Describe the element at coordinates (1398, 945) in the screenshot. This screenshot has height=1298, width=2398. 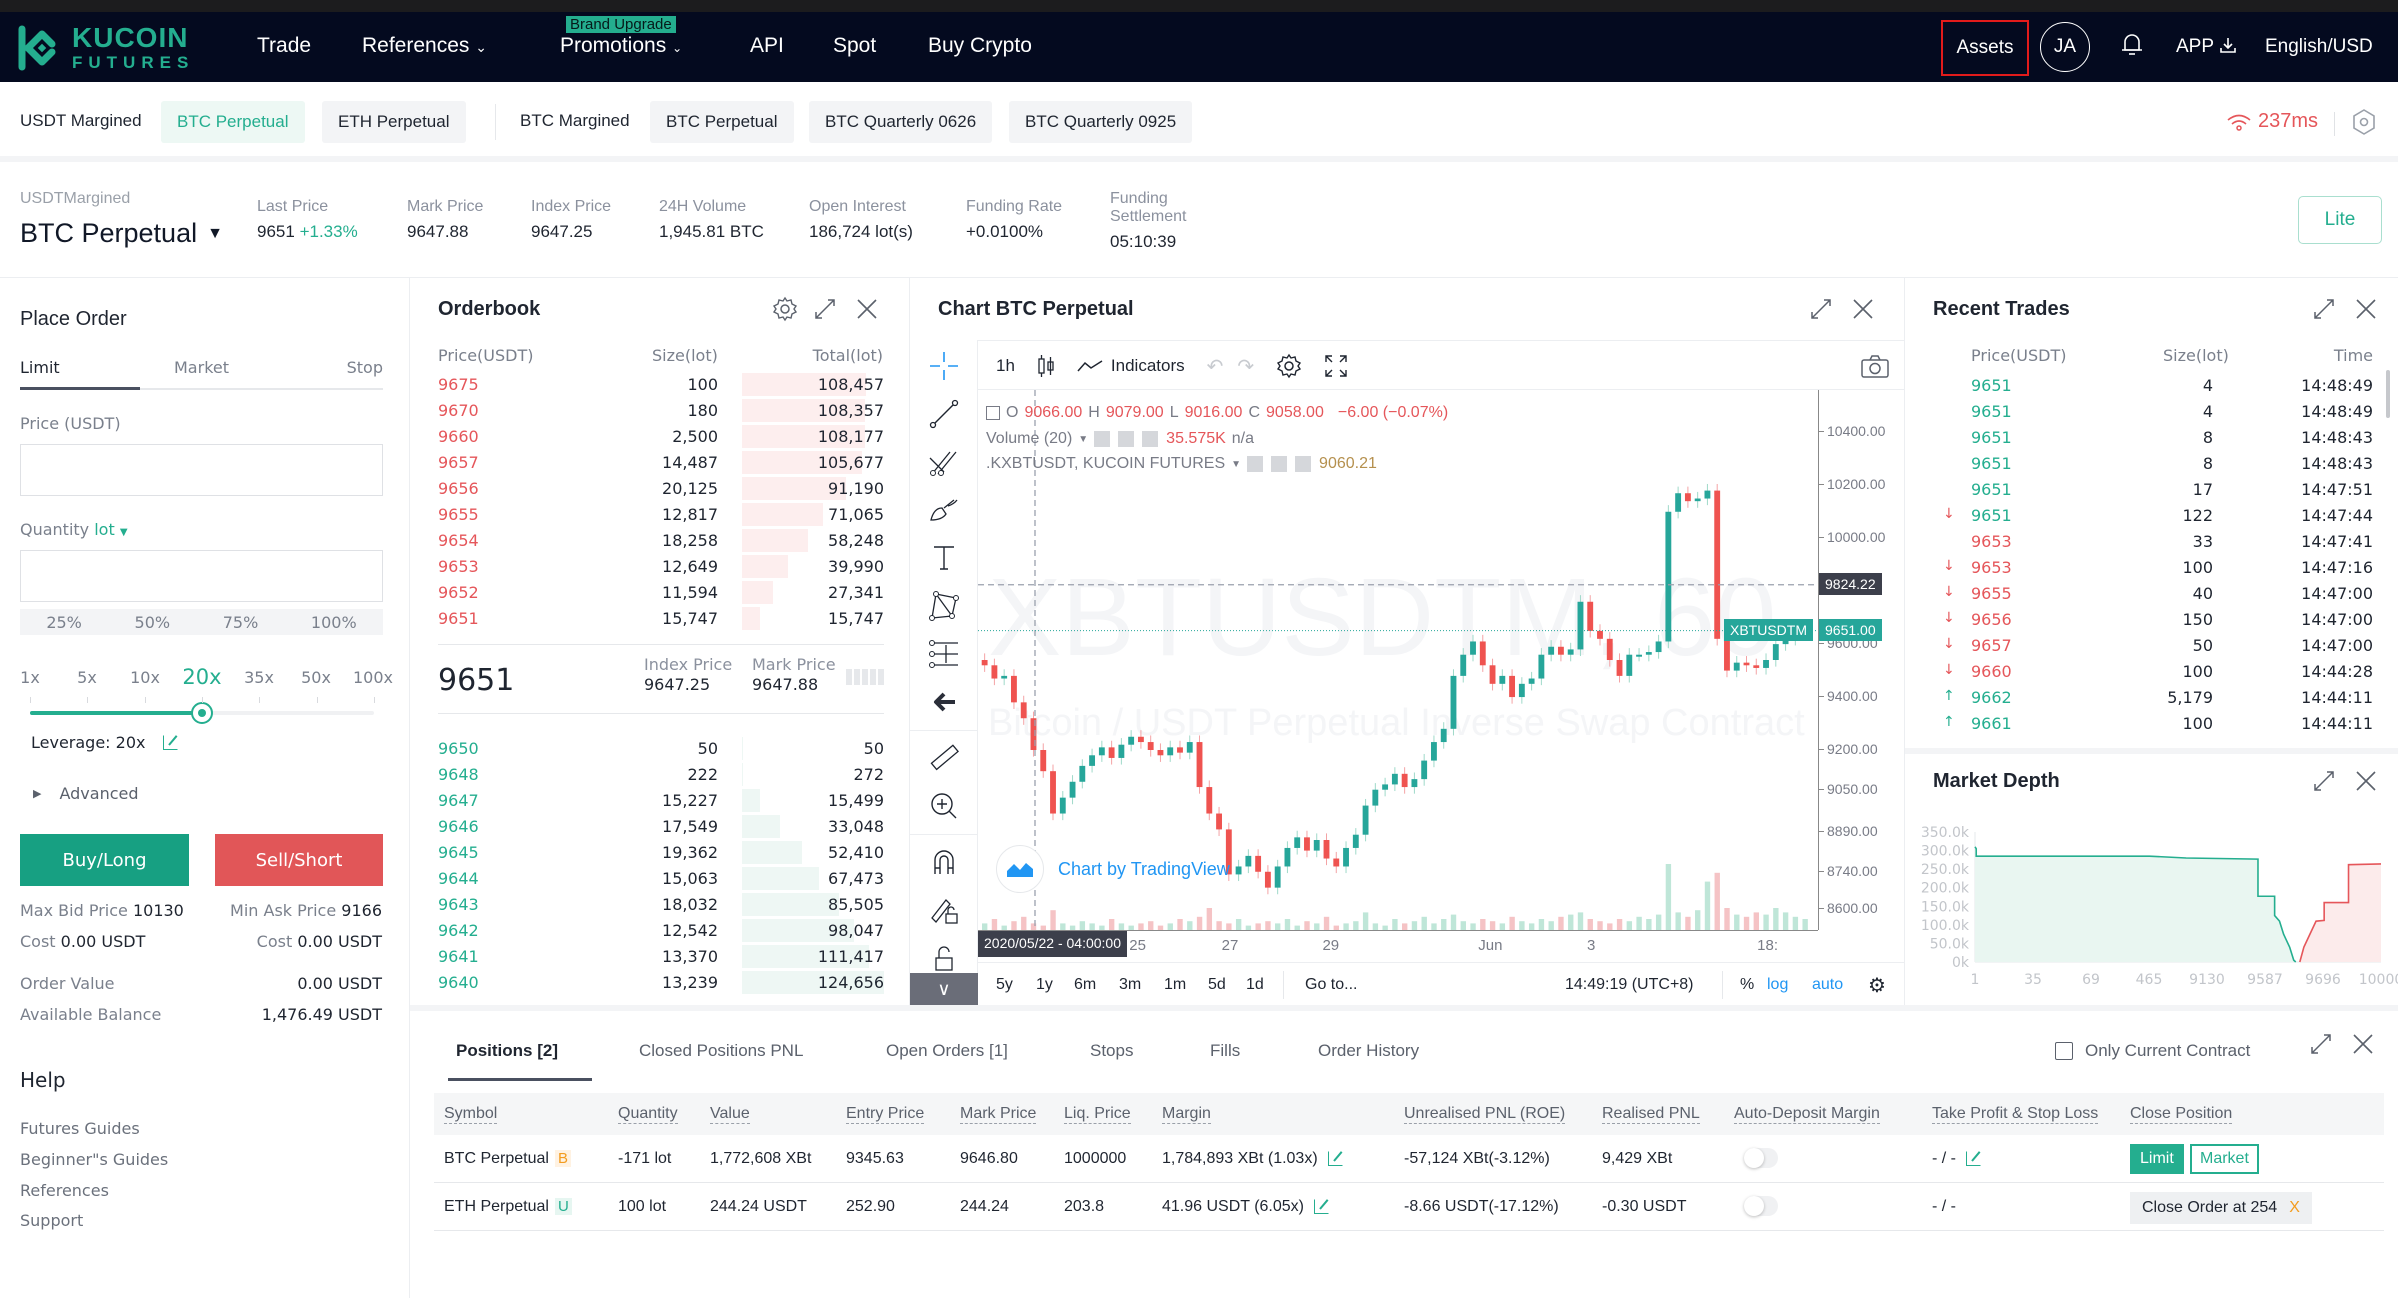
I see `time-axis: 2020/05/22 - 04:00:00 25 27 29 Jun 3 18:` at that location.